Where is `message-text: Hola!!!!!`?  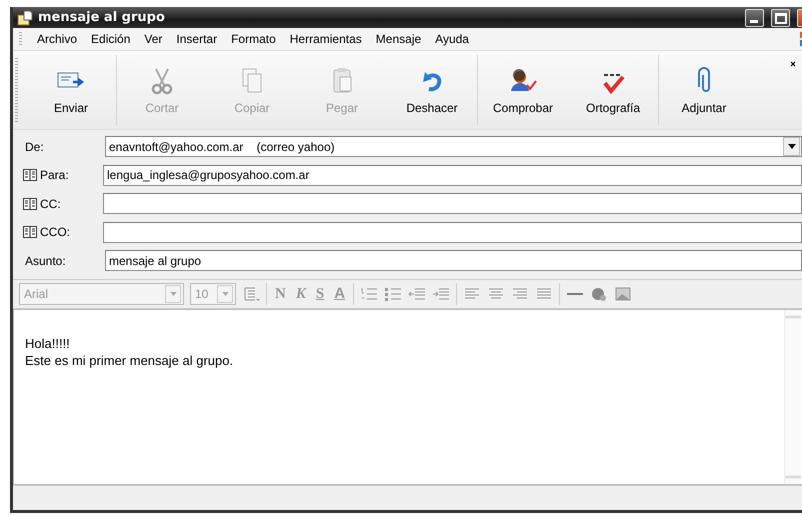
message-text: Hola!!!!! is located at coordinates (48, 343).